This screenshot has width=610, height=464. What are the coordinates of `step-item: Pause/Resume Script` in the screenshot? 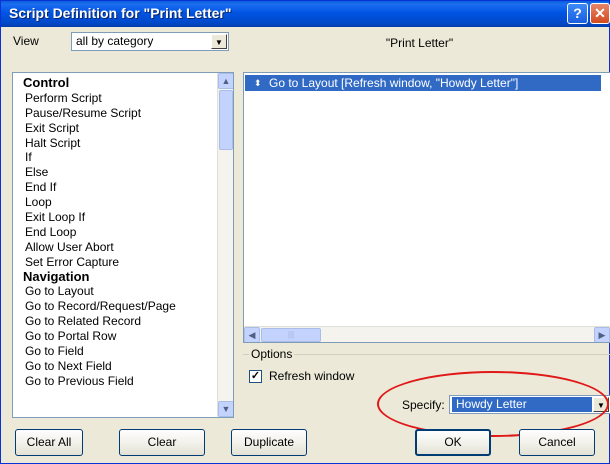 It's located at (116, 113).